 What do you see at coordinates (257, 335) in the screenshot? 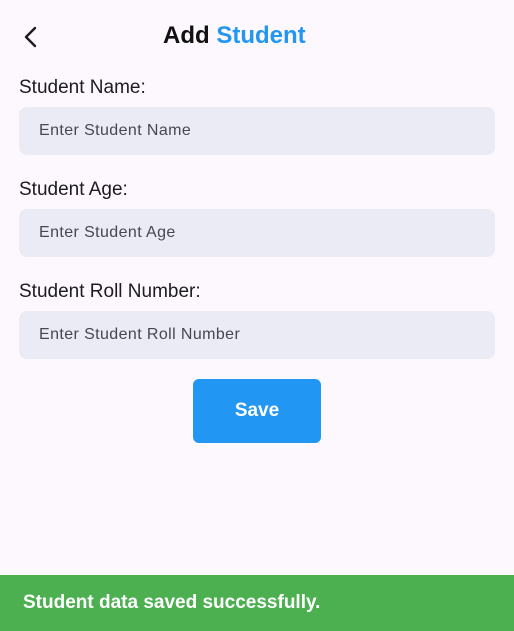
I see `student-roll-number-input` at bounding box center [257, 335].